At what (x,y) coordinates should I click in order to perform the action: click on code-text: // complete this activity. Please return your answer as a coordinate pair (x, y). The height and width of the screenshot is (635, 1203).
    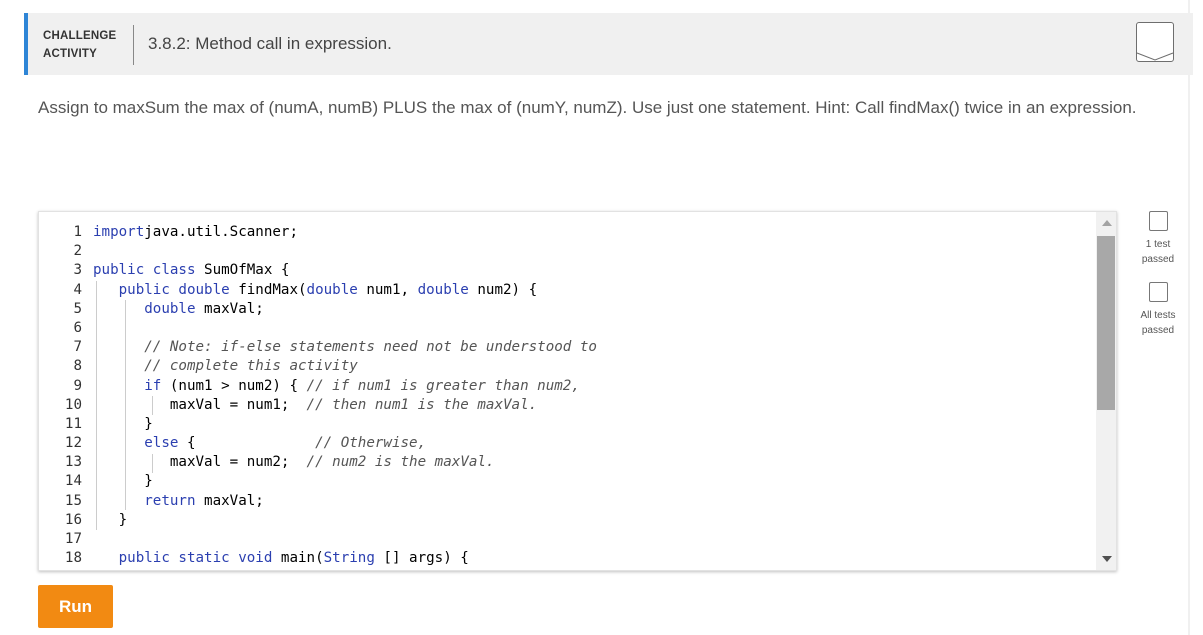
    Looking at the image, I should click on (225, 366).